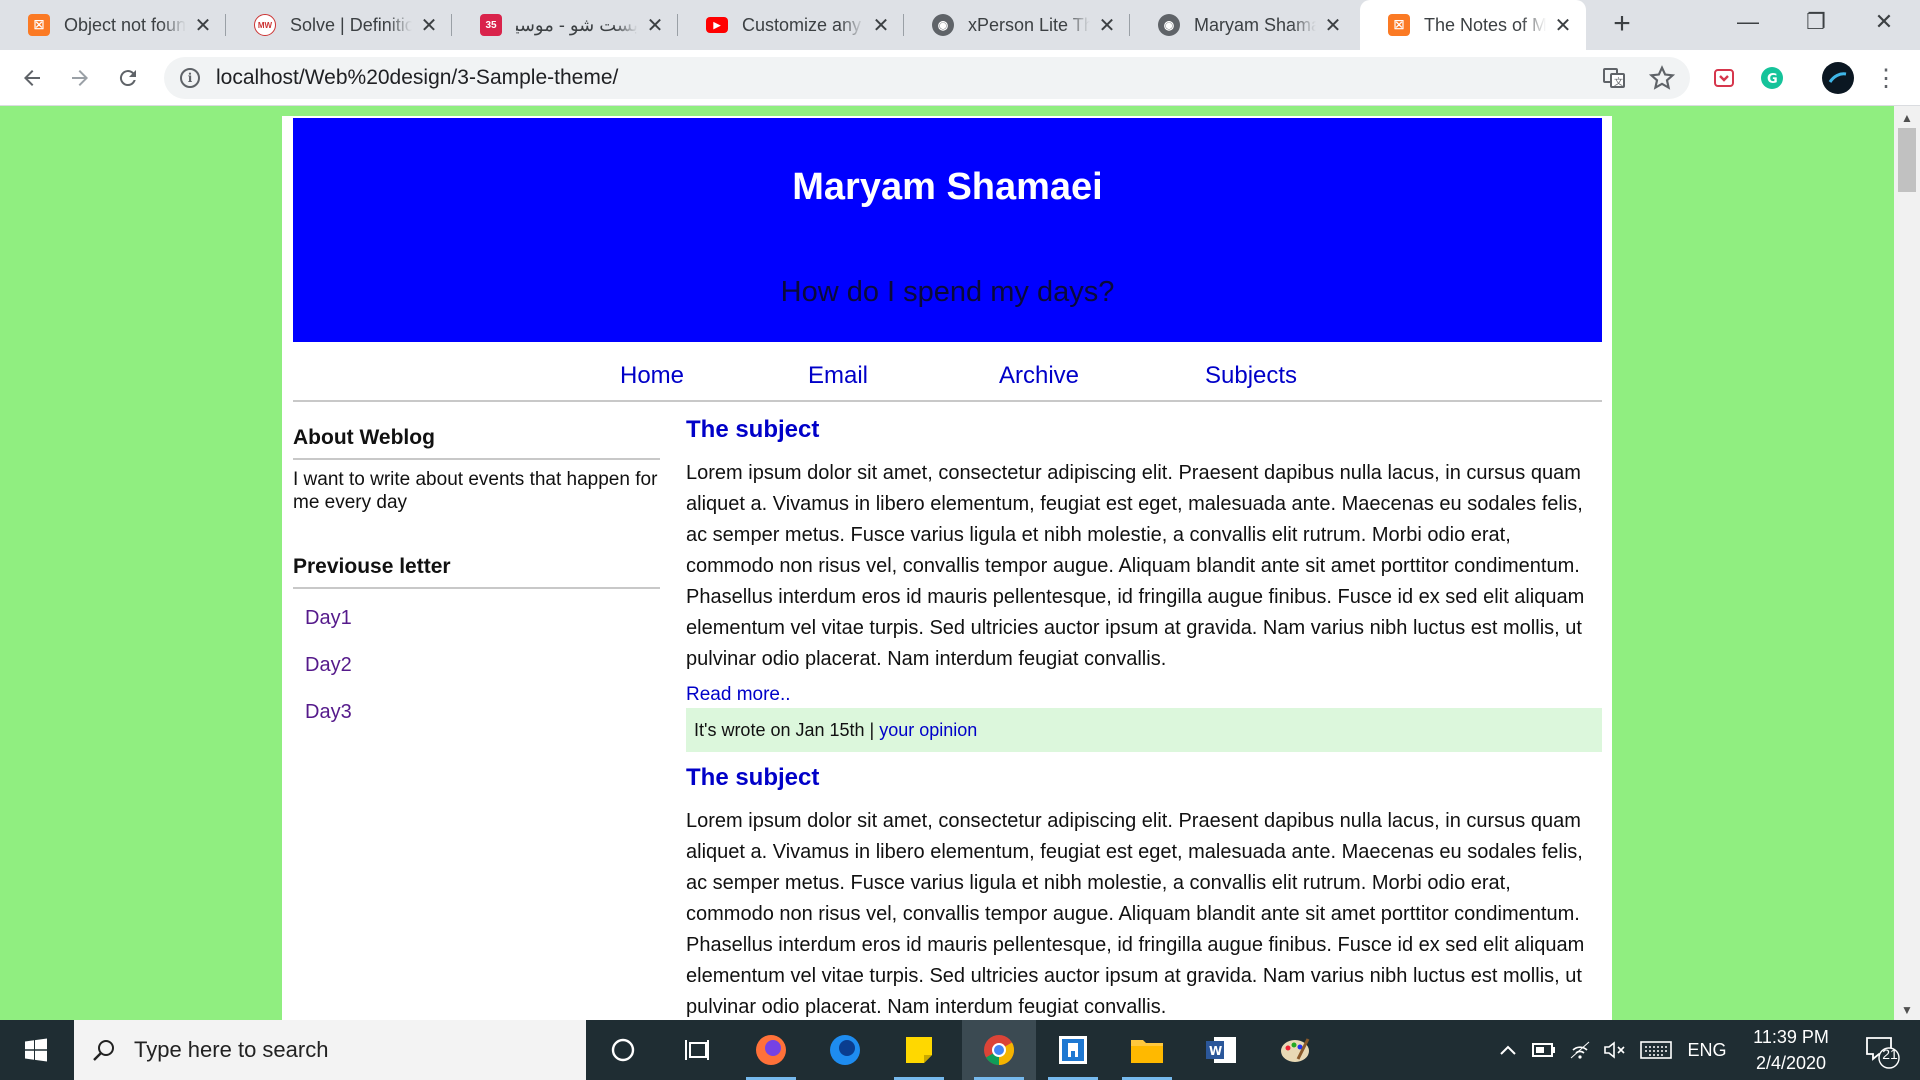 This screenshot has height=1080, width=1920. I want to click on taskbar-firefox, so click(771, 1050).